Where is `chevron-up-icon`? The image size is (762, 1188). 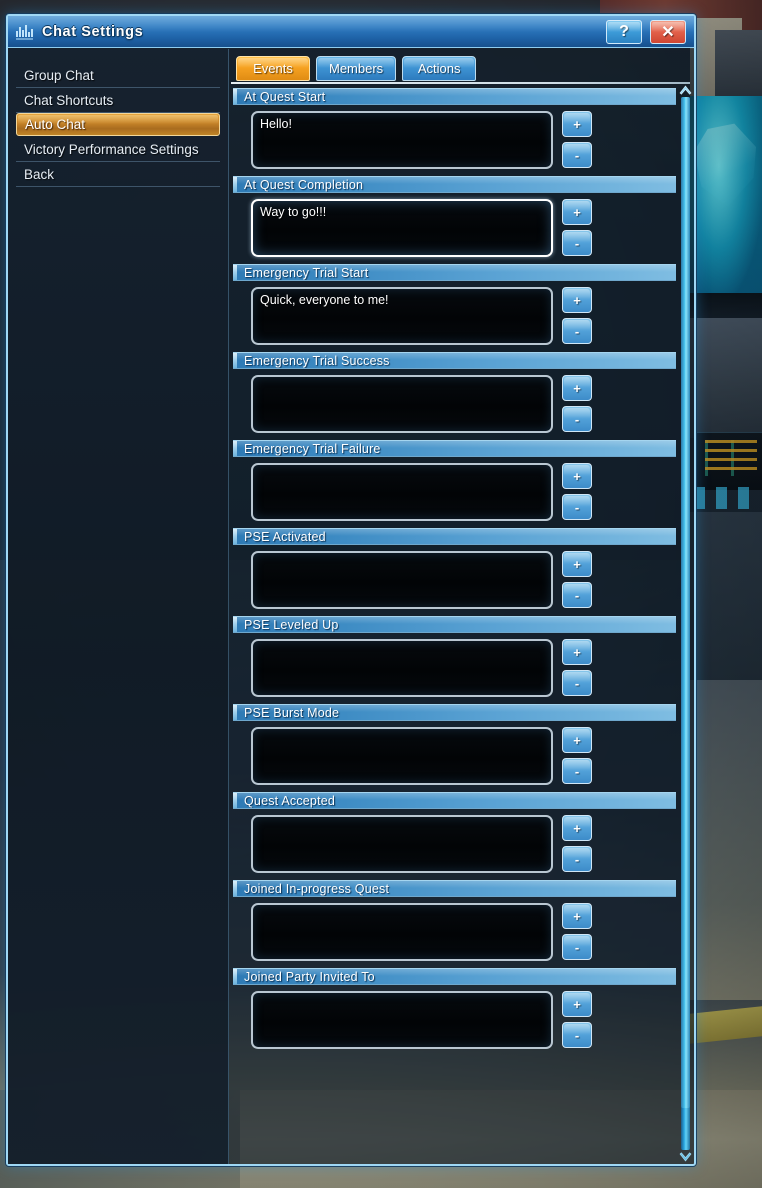
chevron-up-icon is located at coordinates (685, 90).